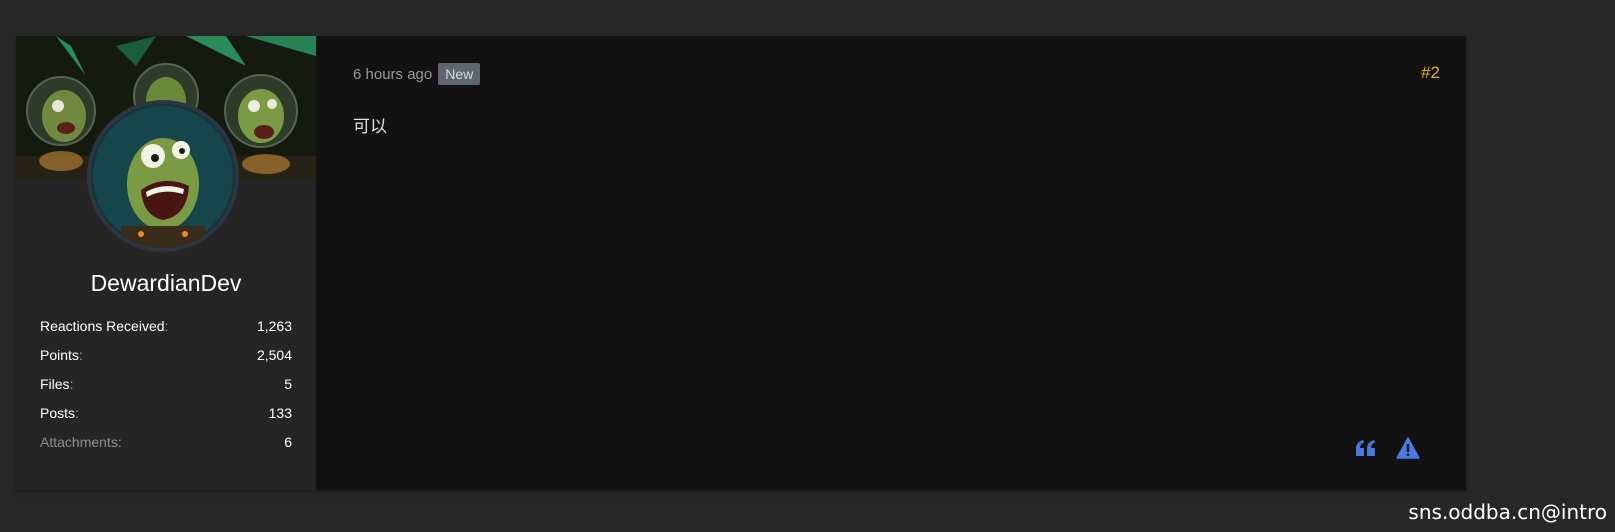  What do you see at coordinates (459, 74) in the screenshot?
I see `new-badge: New` at bounding box center [459, 74].